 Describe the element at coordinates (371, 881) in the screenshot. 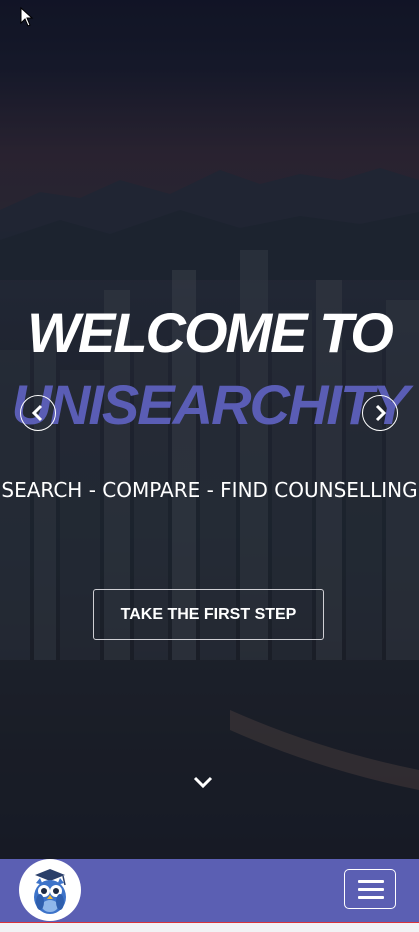

I see `hamburger-menu-icon` at that location.